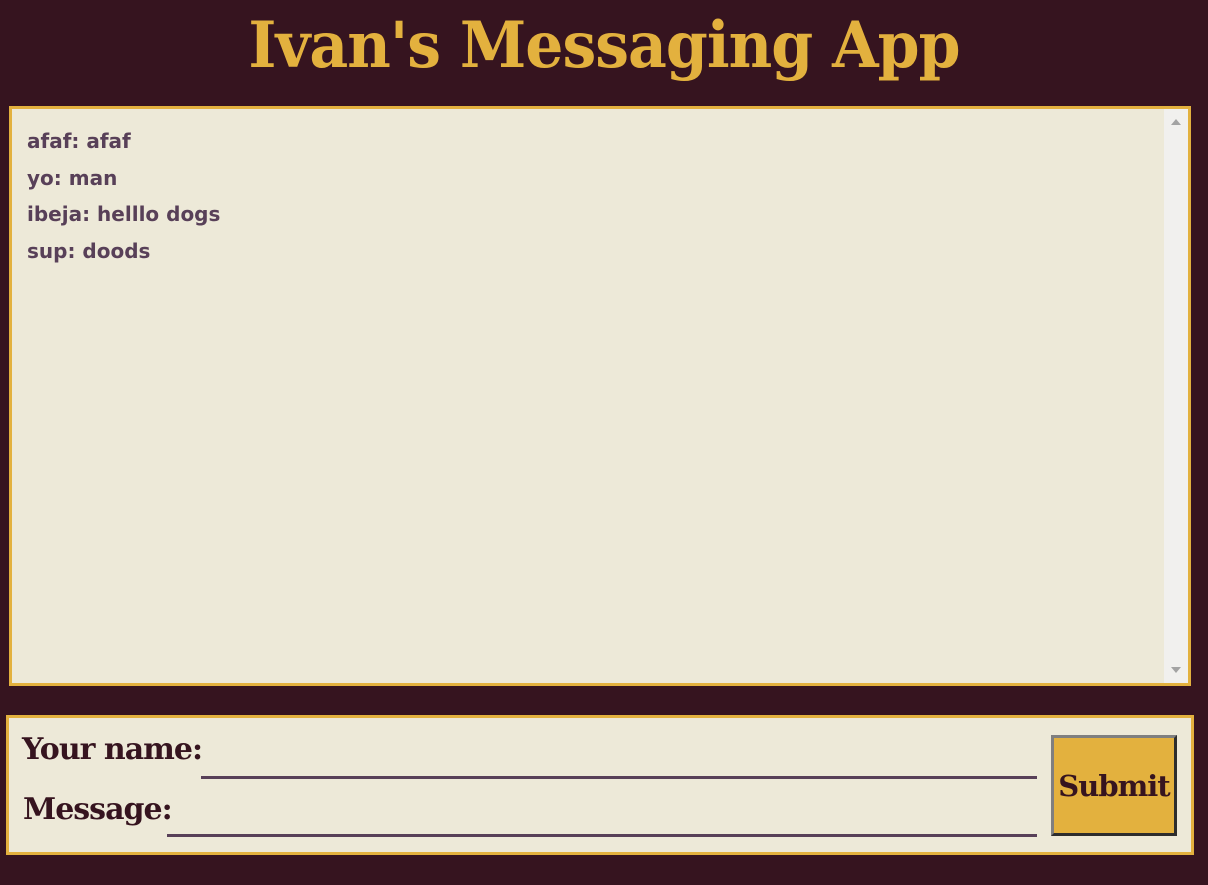 The height and width of the screenshot is (885, 1208). I want to click on message-item: afaf, so click(79, 141).